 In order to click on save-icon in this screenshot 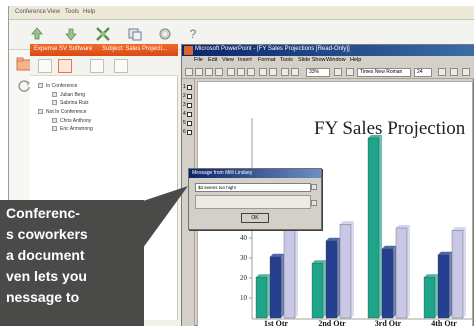, I will do `click(209, 72)`.